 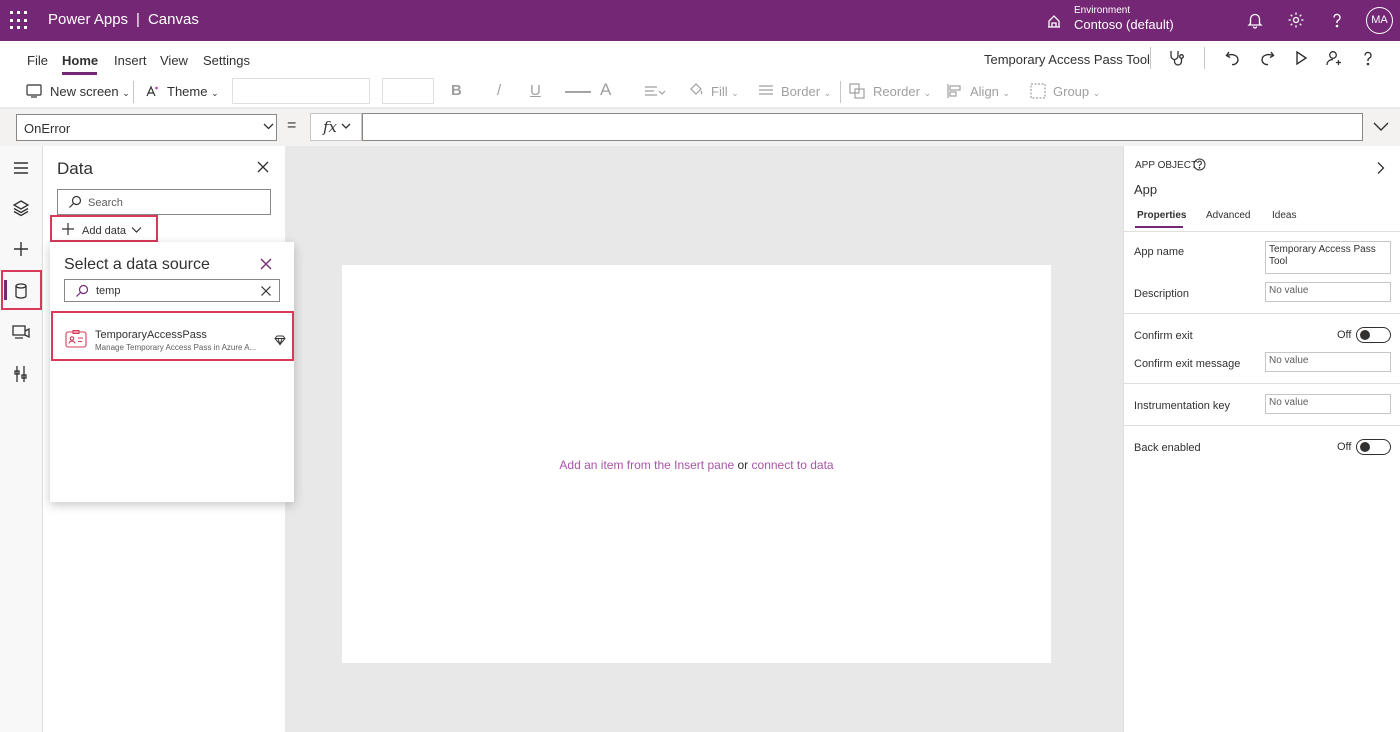 I want to click on plus-icon, so click(x=21, y=249).